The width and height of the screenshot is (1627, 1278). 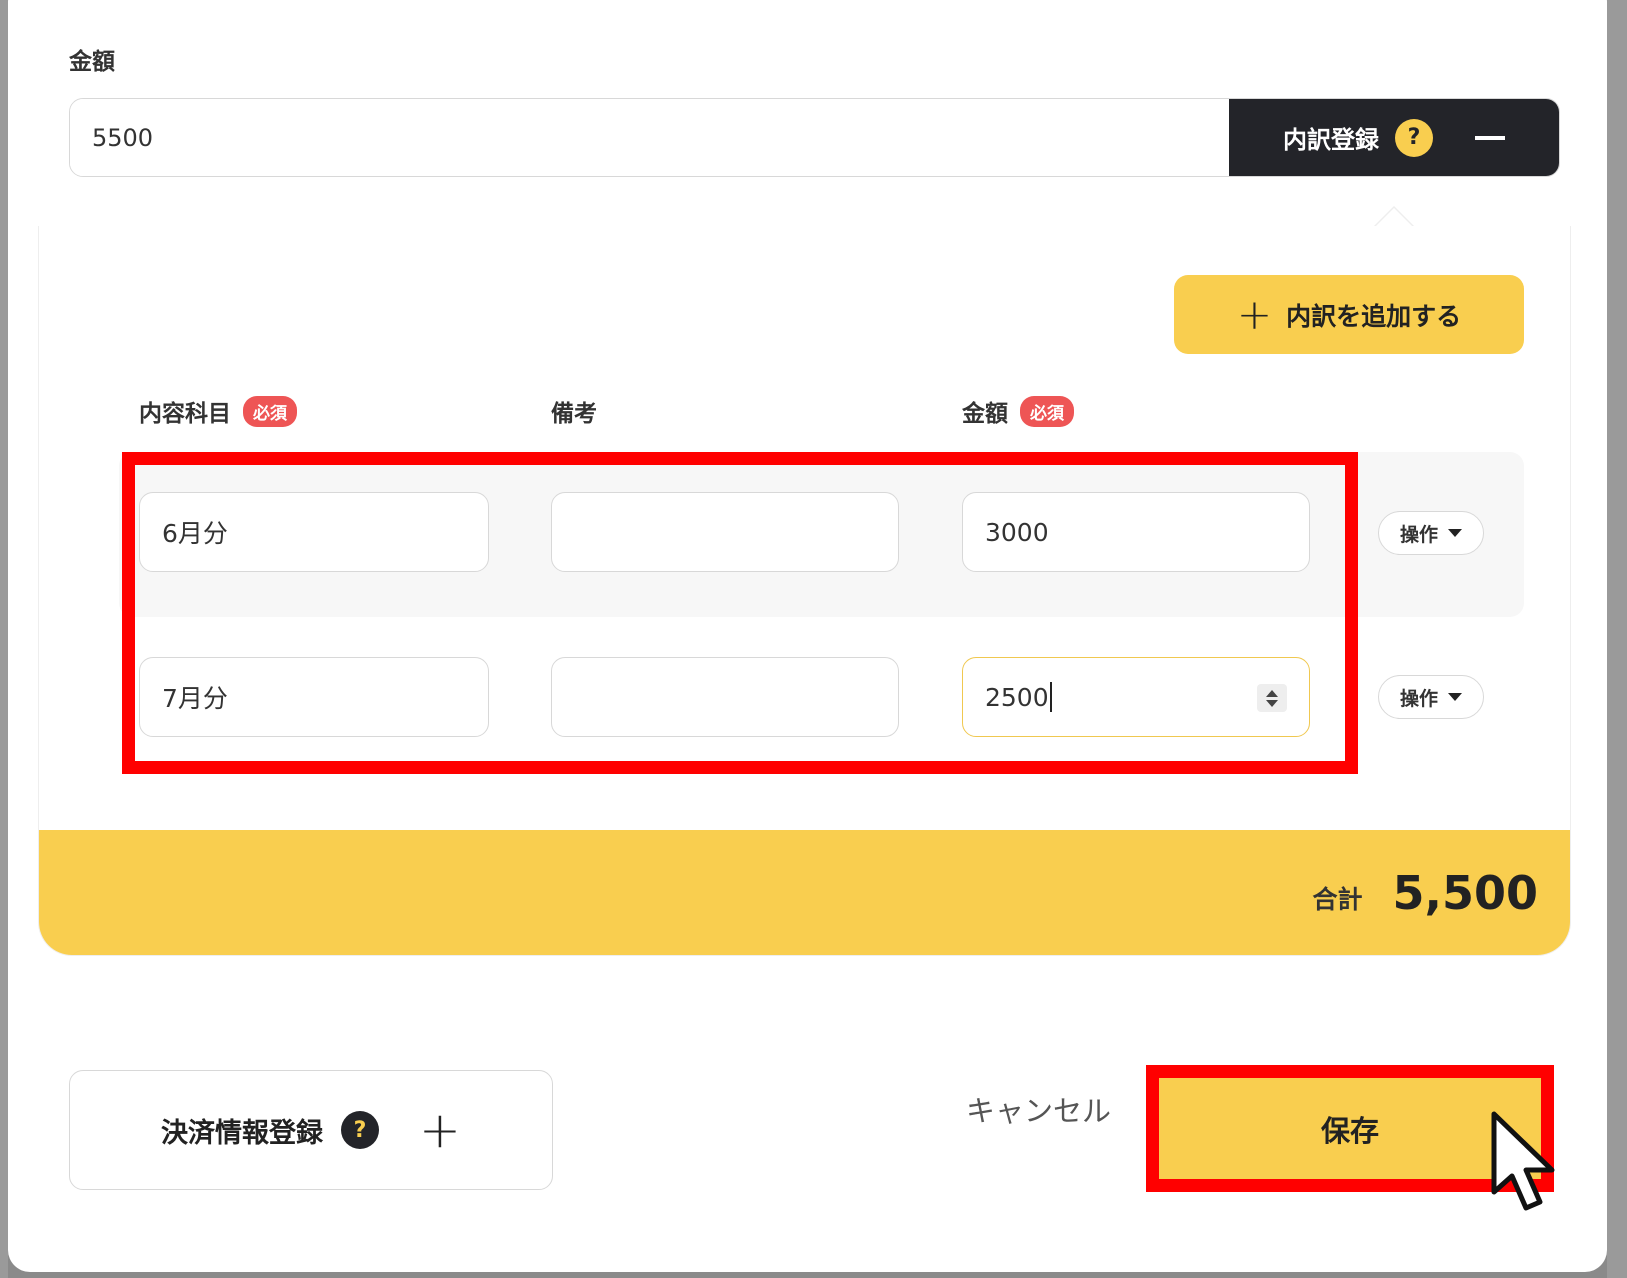 I want to click on column-header-note-label: 備考, so click(x=574, y=414).